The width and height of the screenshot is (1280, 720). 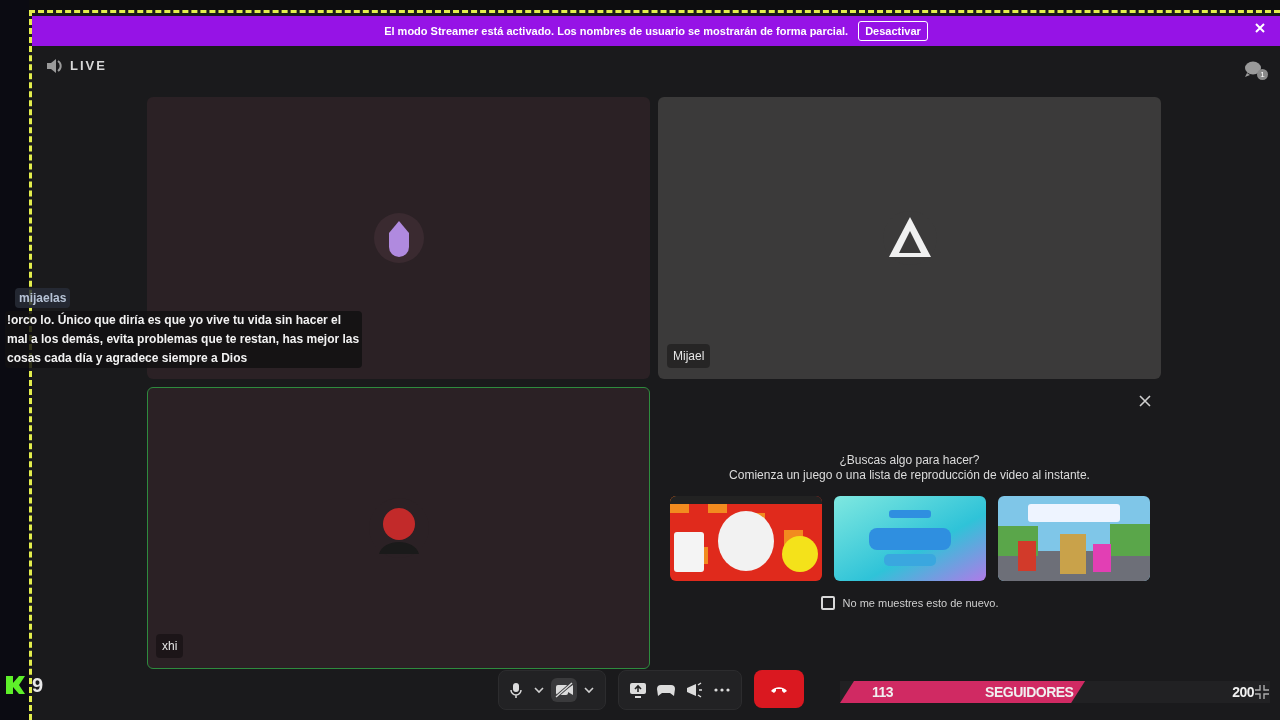 What do you see at coordinates (909, 475) in the screenshot?
I see `panel-subheading: Comienza un juego o una lista de reproducción de video al instante.` at bounding box center [909, 475].